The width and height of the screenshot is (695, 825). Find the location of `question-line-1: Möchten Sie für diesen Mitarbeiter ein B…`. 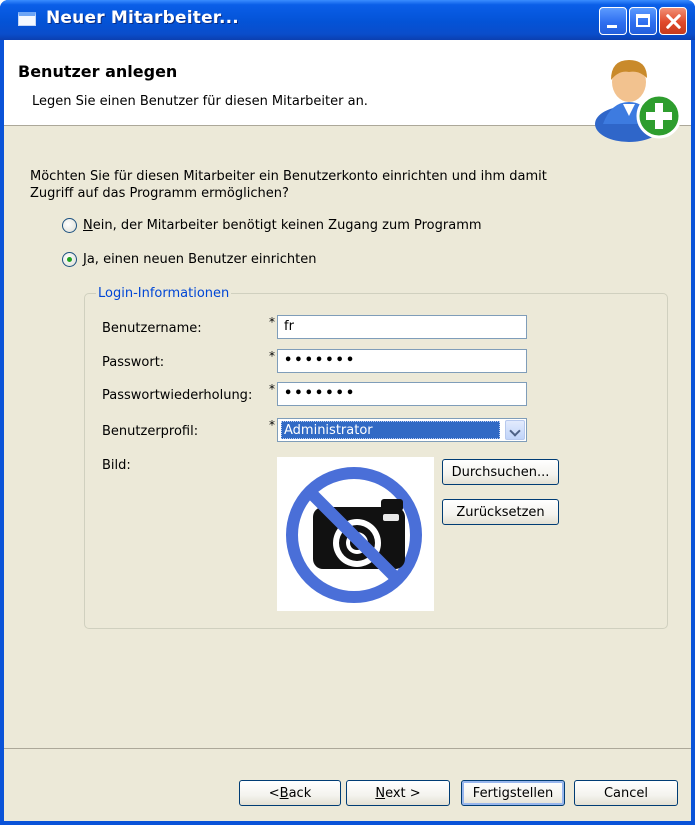

question-line-1: Möchten Sie für diesen Mitarbeiter ein B… is located at coordinates (288, 176).